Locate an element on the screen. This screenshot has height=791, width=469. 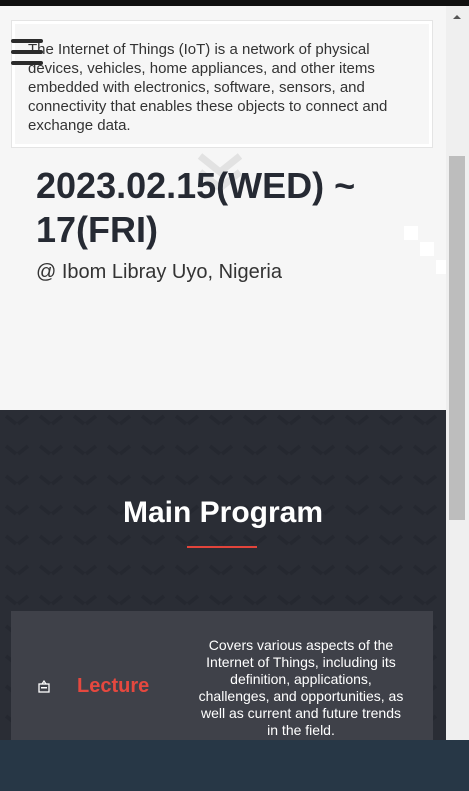
event-location: @ Ibom Libray Uyo, Nigeria is located at coordinates (159, 272).